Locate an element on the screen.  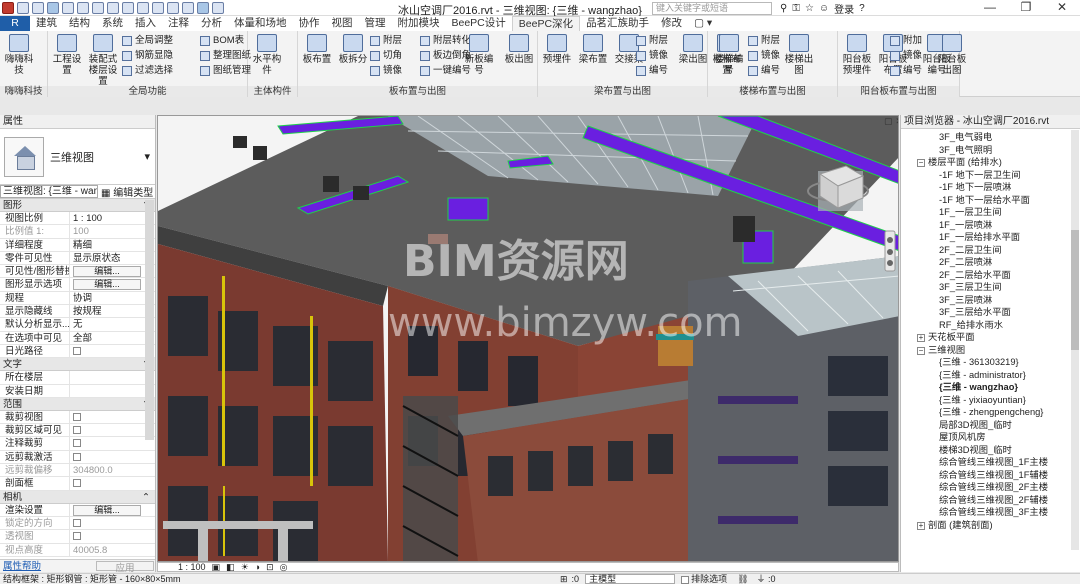
instance-selector: 三维视图: {三维 - wan▾ is located at coordinates (49, 191).